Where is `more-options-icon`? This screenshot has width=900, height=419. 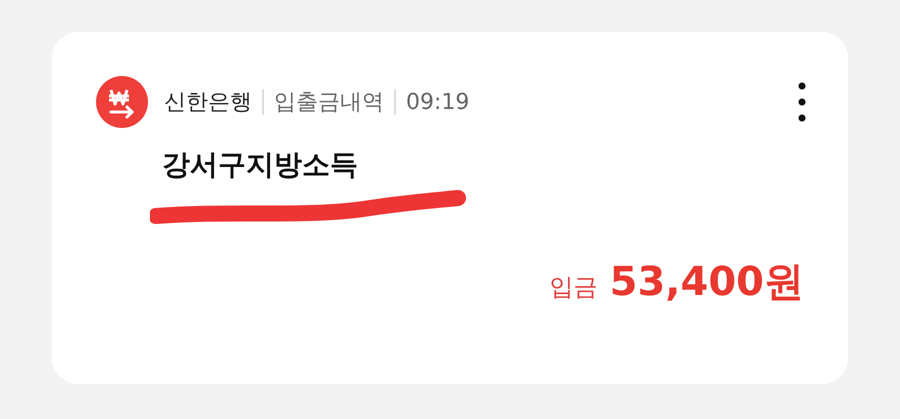 more-options-icon is located at coordinates (802, 102).